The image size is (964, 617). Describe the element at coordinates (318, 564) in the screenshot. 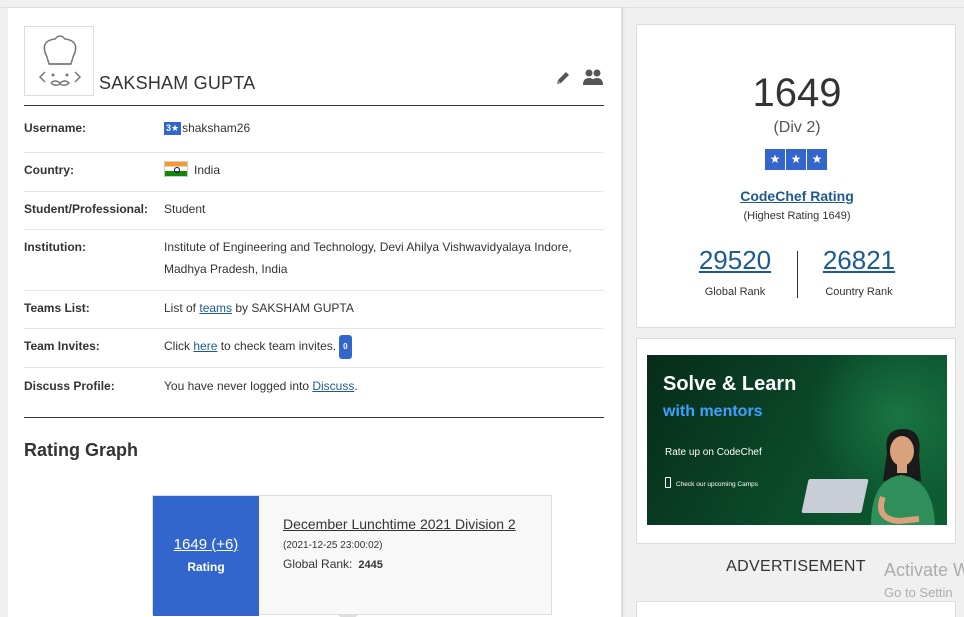

I see `tooltip-global-rank-label: Global Rank:` at that location.